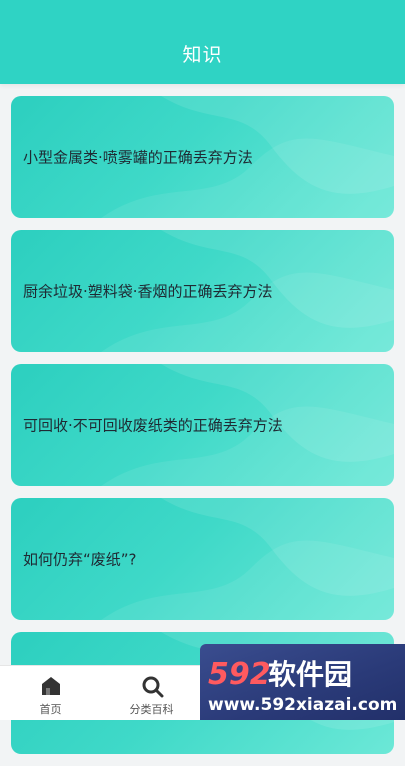 This screenshot has width=405, height=766. I want to click on tab-category-label: 分类百科, so click(151, 709).